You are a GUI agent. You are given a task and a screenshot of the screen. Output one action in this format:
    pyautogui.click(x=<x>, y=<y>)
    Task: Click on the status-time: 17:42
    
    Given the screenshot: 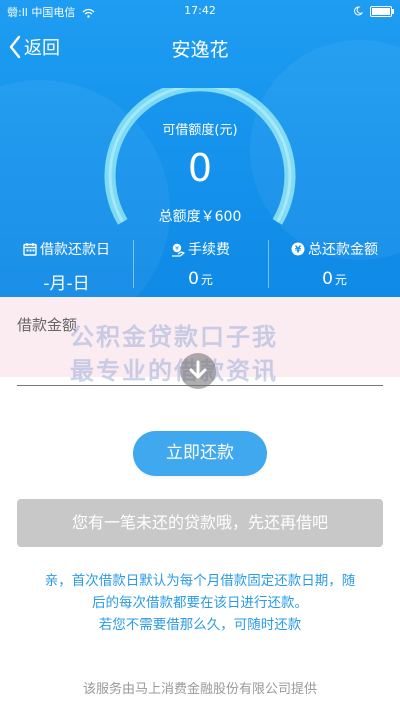 What is the action you would take?
    pyautogui.click(x=200, y=10)
    